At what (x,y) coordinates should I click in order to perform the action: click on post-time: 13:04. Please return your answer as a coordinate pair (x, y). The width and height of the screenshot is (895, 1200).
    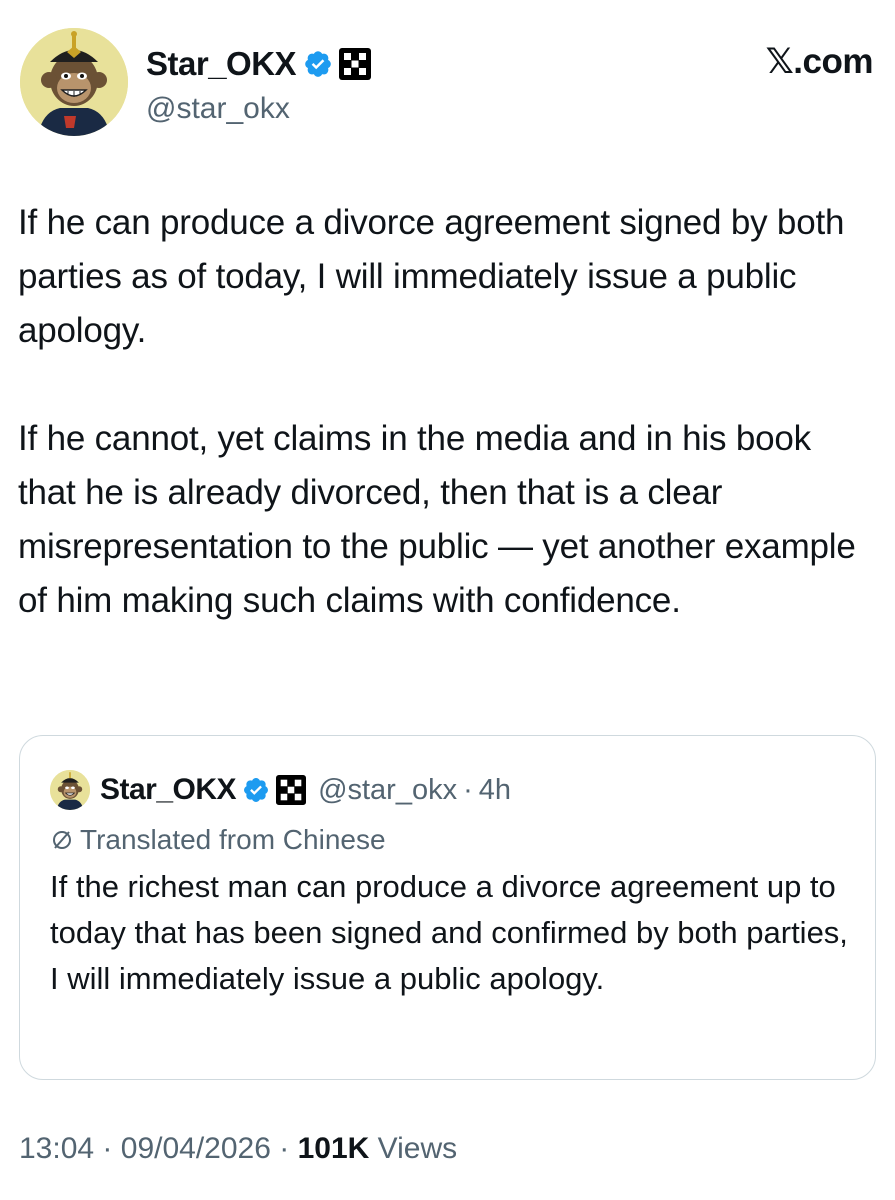
    Looking at the image, I should click on (56, 1148).